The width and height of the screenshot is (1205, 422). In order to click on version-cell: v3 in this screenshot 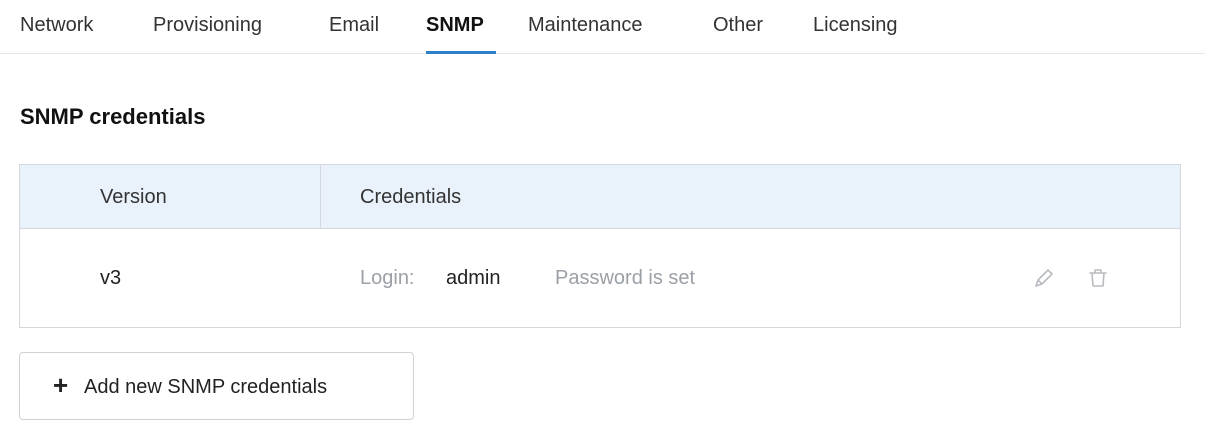, I will do `click(111, 278)`.